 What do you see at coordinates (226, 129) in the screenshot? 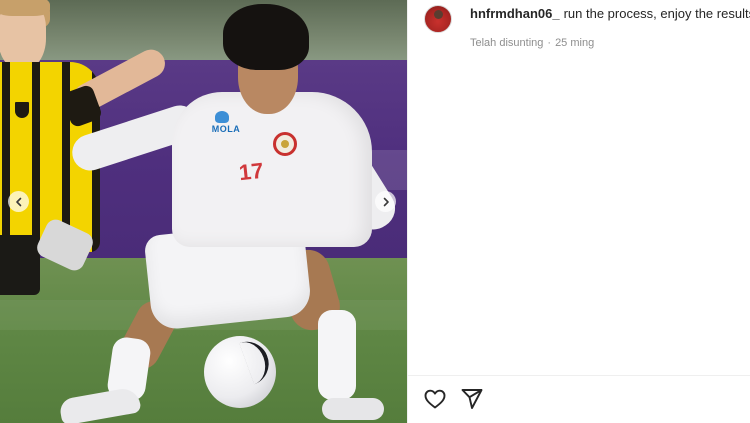
I see `sponsor-text: MOLA` at bounding box center [226, 129].